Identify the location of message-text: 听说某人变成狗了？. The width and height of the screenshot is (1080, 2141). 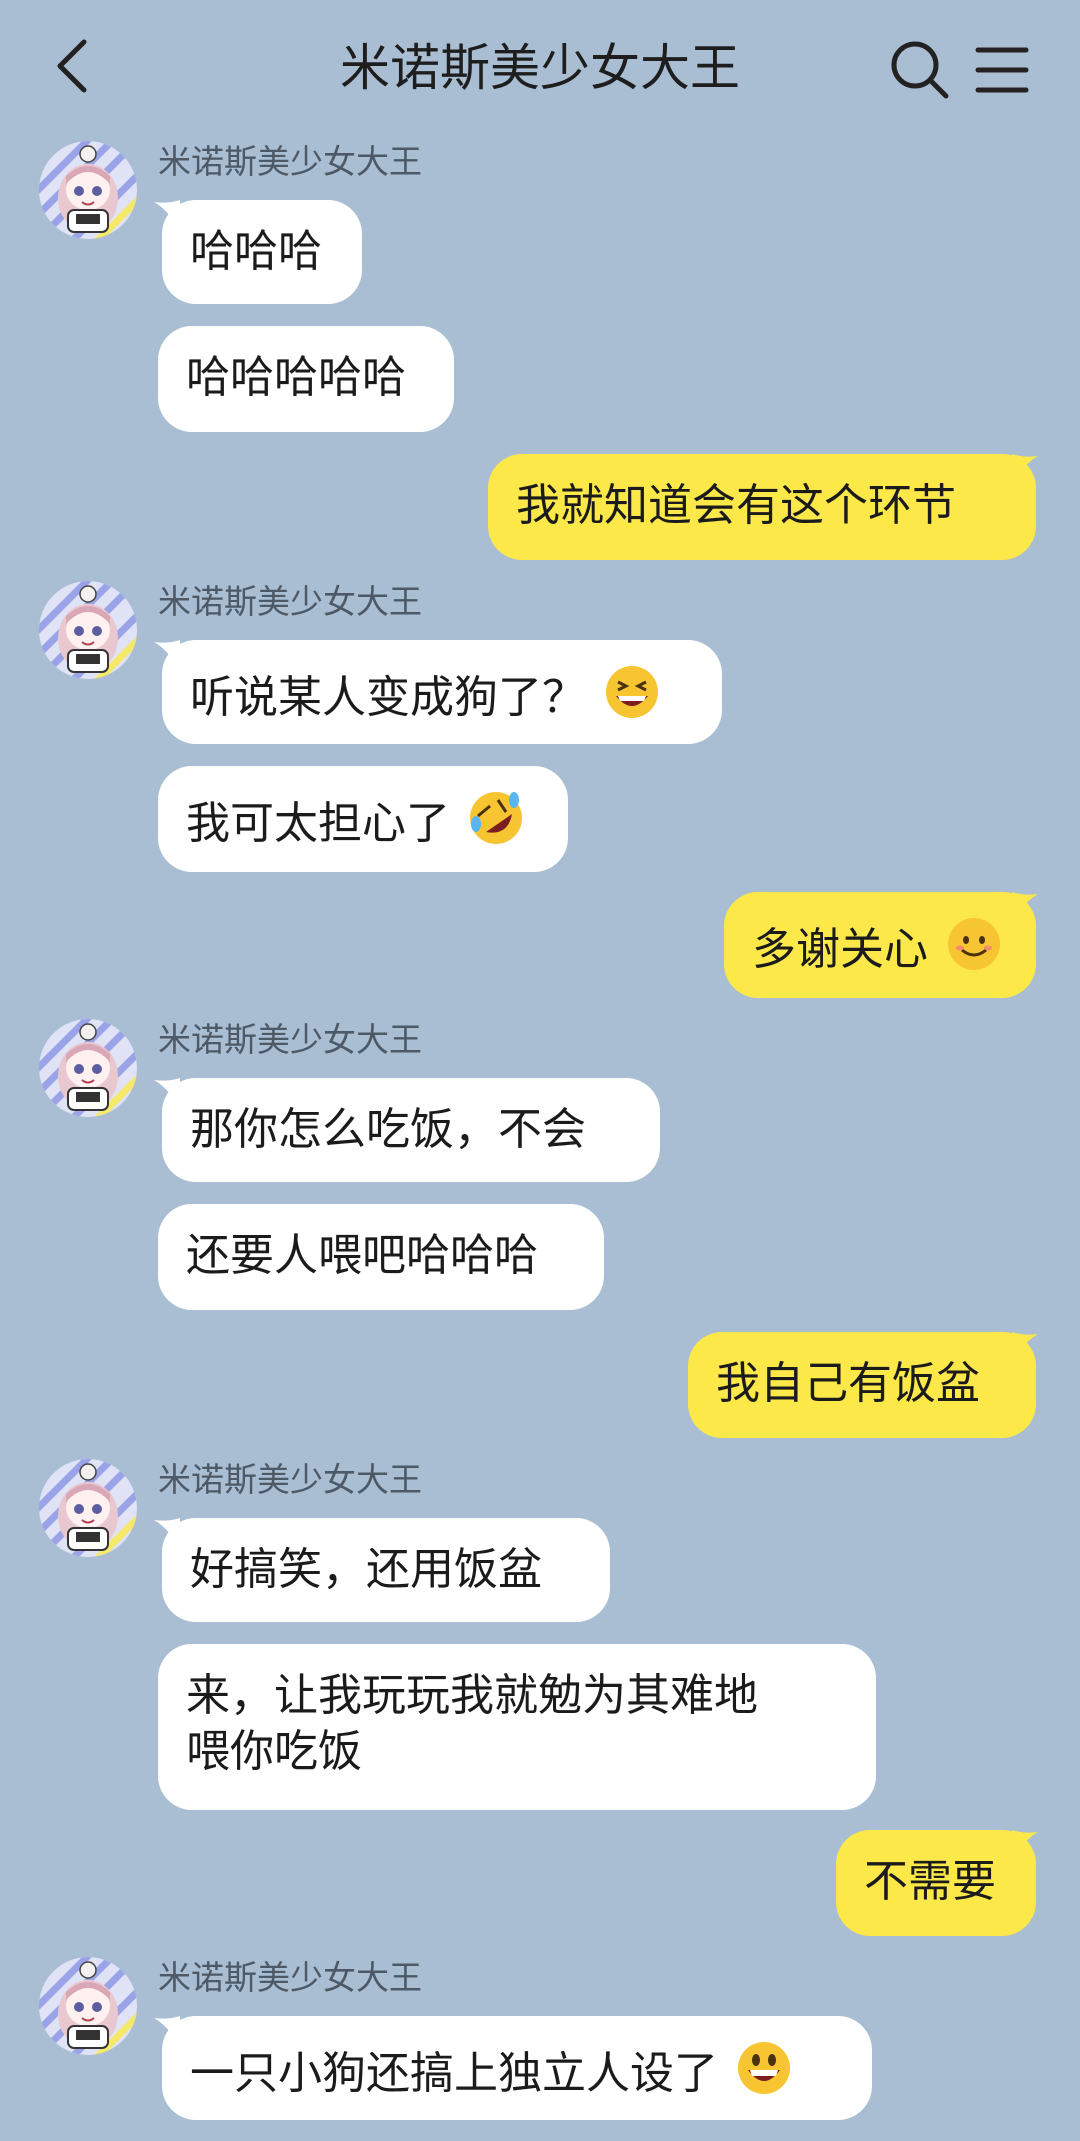
(388, 697).